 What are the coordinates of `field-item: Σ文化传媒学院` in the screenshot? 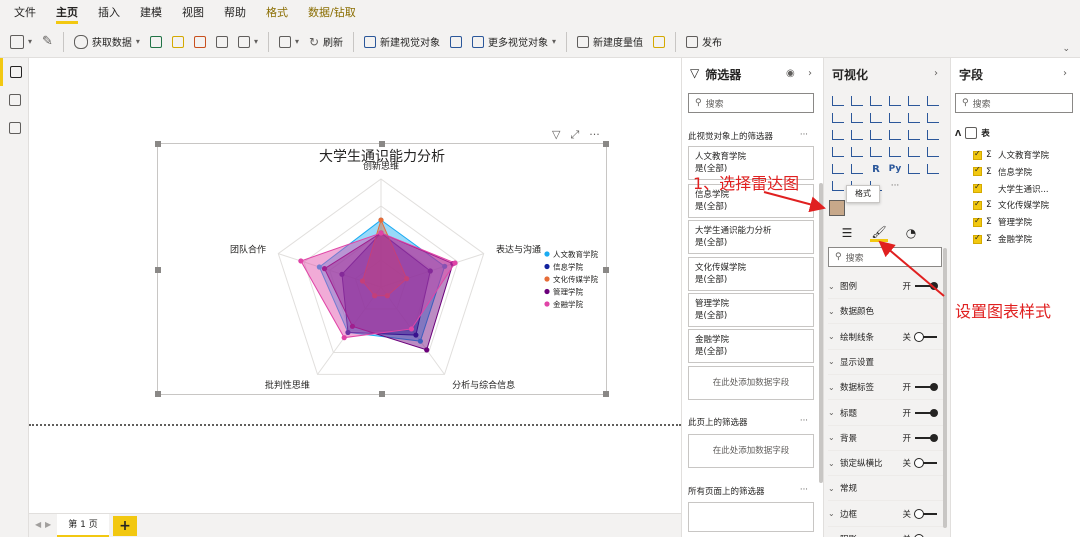 It's located at (1011, 205).